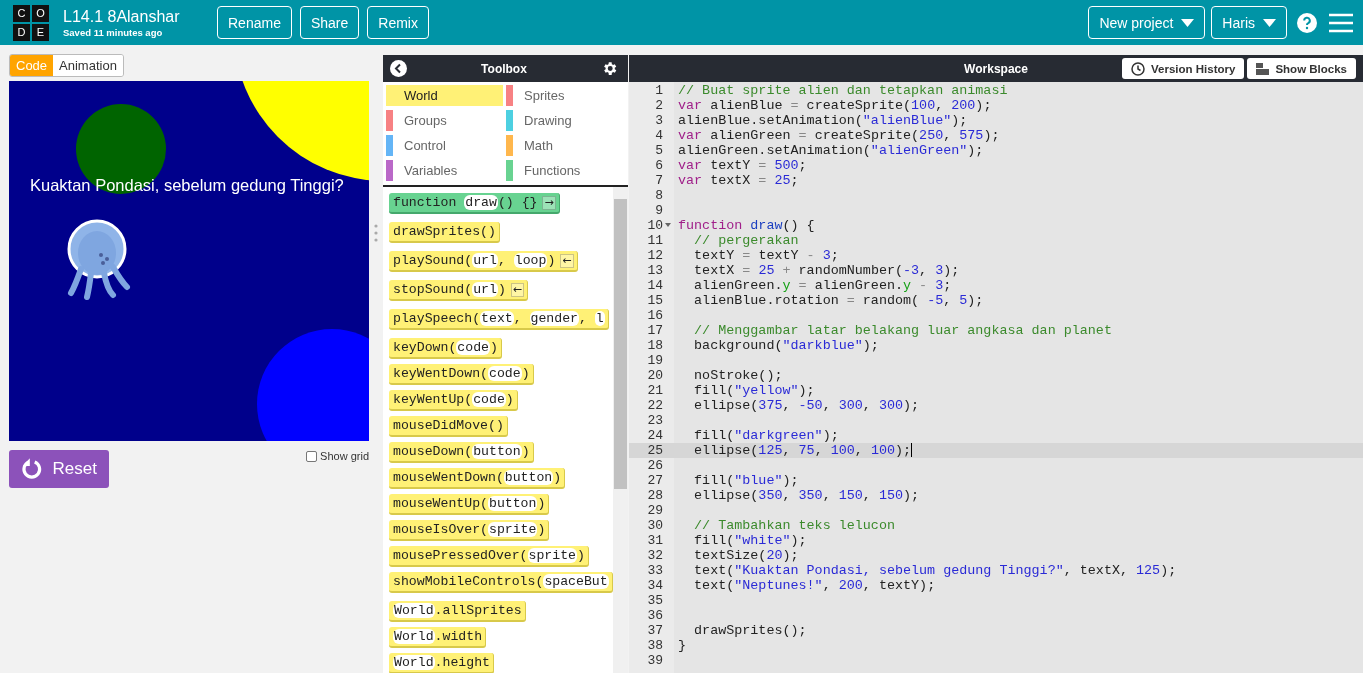 This screenshot has height=673, width=1363. I want to click on drag-handle-icon, so click(376, 233).